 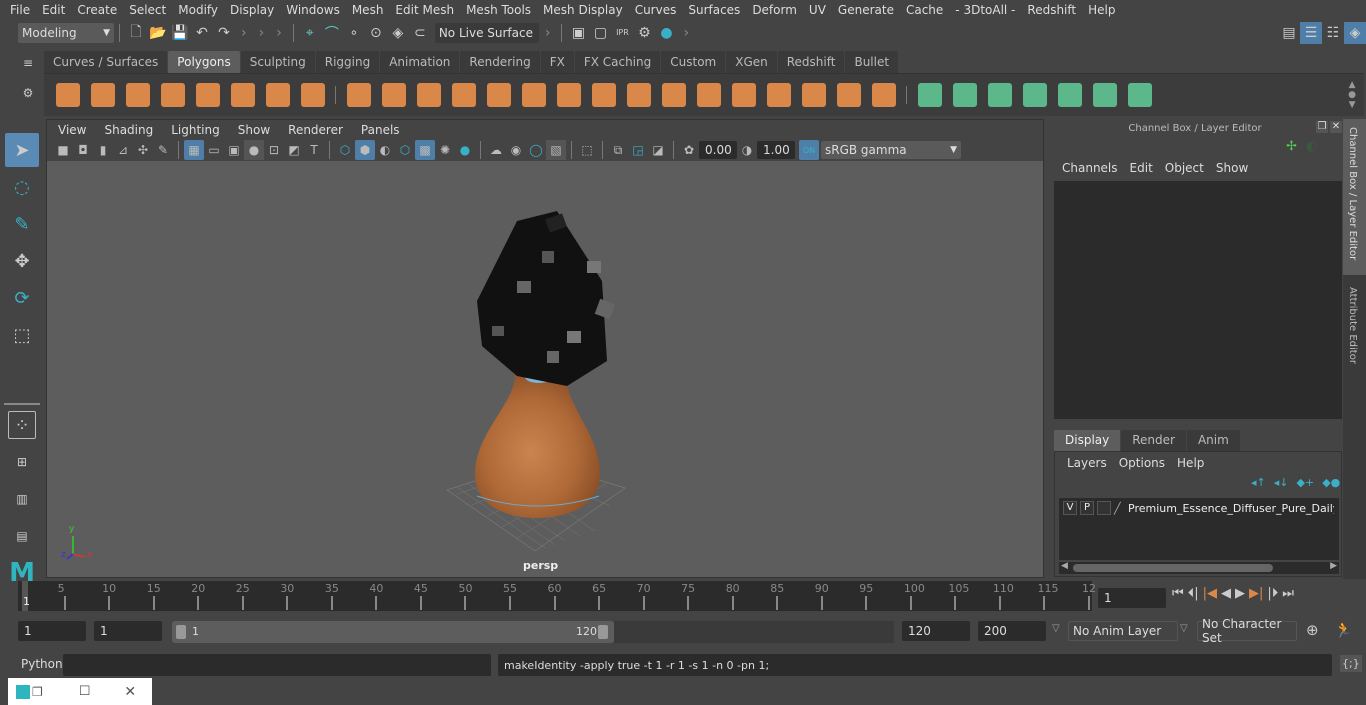 What do you see at coordinates (1153, 440) in the screenshot?
I see `layer-tab-render: Render` at bounding box center [1153, 440].